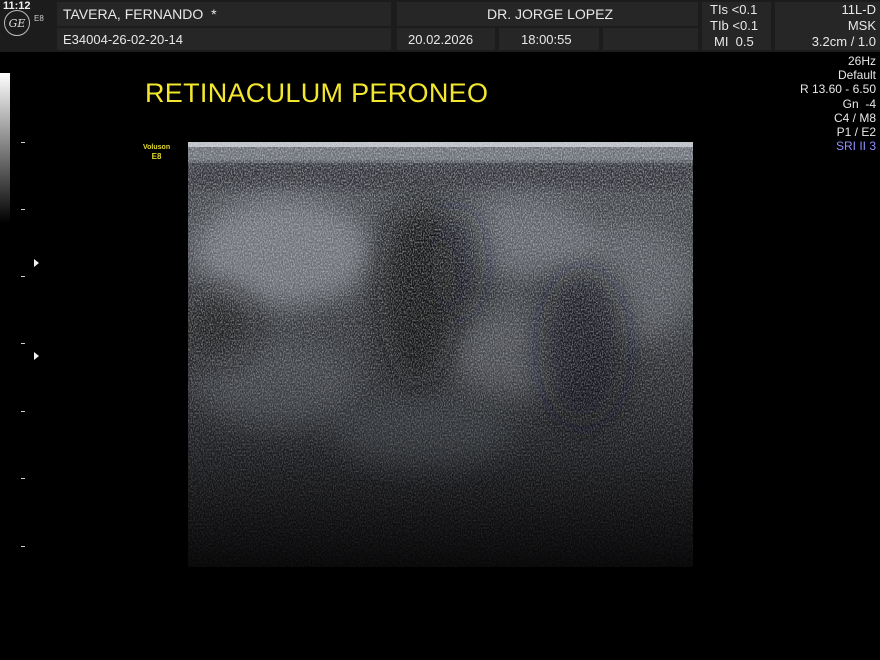  Describe the element at coordinates (123, 39) in the screenshot. I see `patient-id: E34004-26-02-20-14` at that location.